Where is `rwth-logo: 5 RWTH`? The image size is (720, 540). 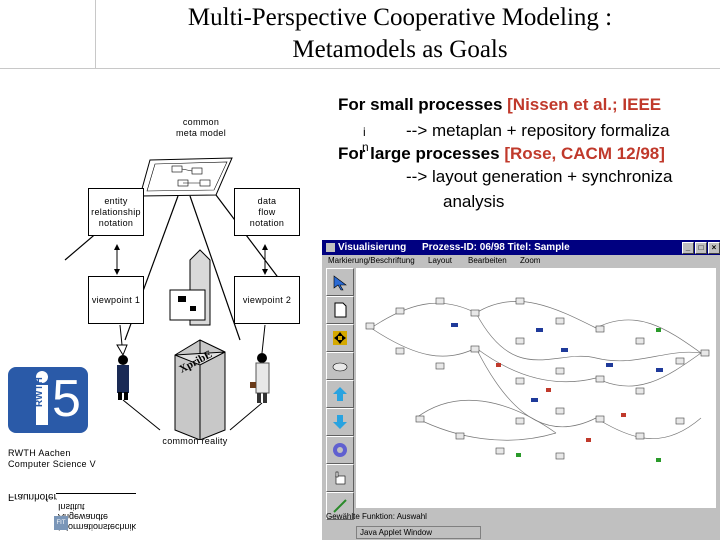 rwth-logo: 5 RWTH is located at coordinates (49, 401).